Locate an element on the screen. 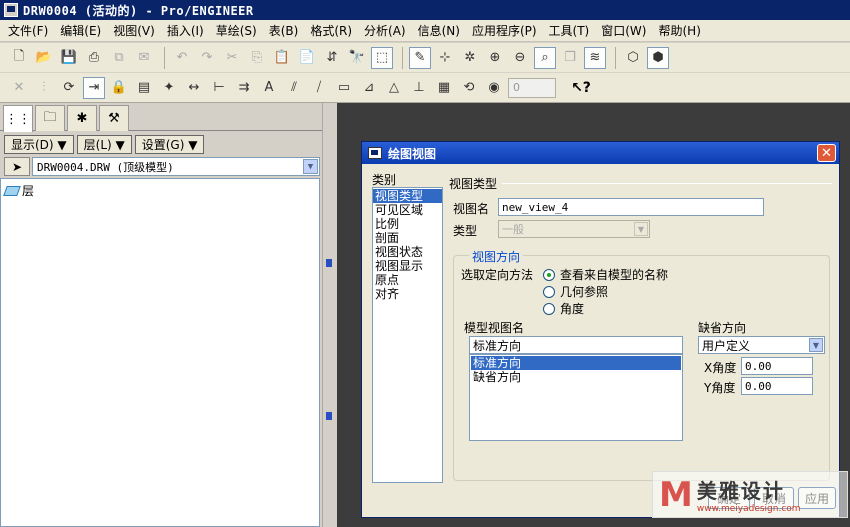 The image size is (850, 527). menu-info: 信息(N) is located at coordinates (439, 30).